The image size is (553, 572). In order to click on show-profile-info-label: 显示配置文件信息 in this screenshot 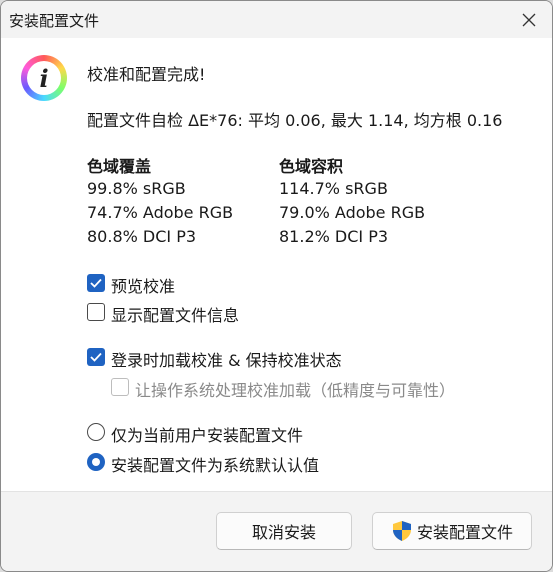, I will do `click(175, 314)`.